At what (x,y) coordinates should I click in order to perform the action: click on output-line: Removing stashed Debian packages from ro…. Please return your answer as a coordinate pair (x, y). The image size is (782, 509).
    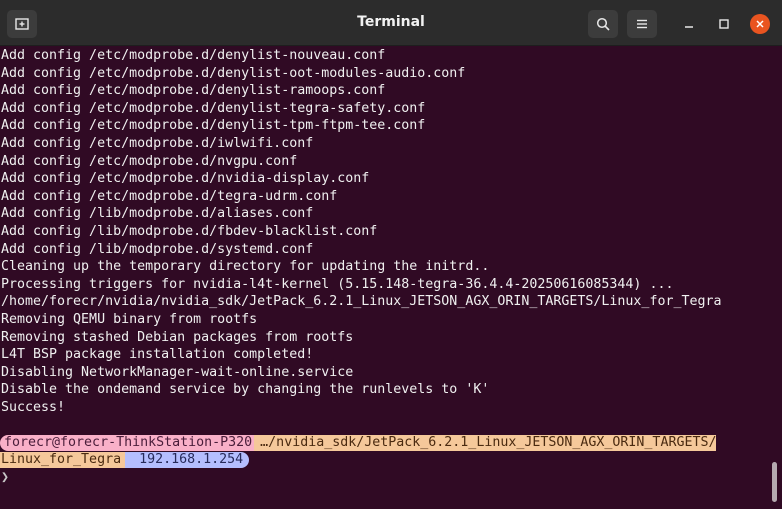
    Looking at the image, I should click on (177, 337).